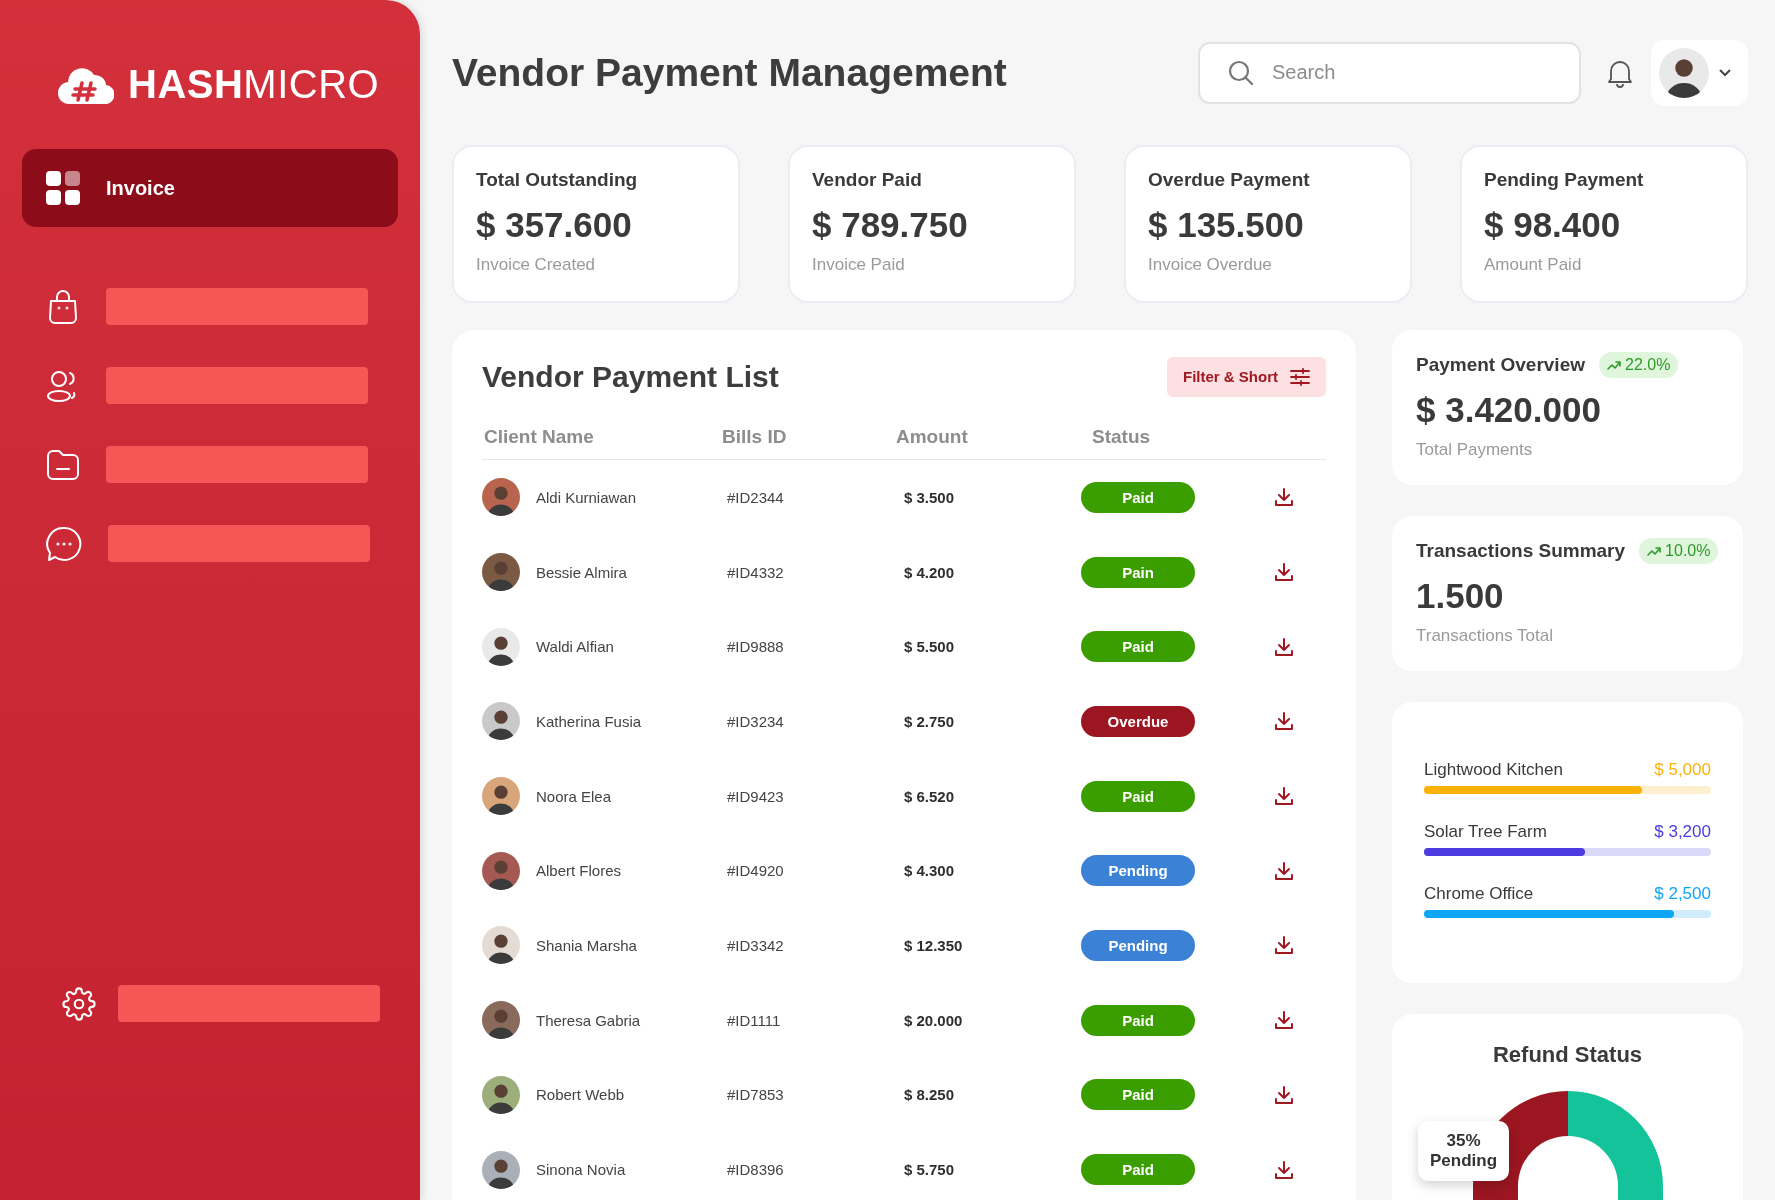 This screenshot has height=1200, width=1775. I want to click on stat-value: $ 357.600, so click(554, 225).